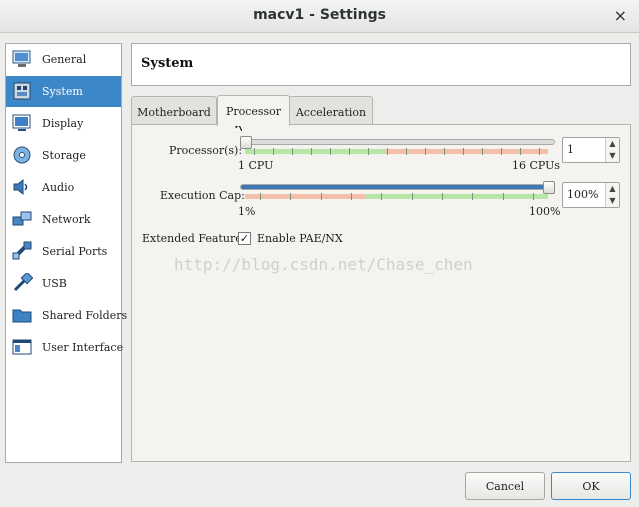  What do you see at coordinates (85, 315) in the screenshot?
I see `sidebar-item-label: Shared Folders` at bounding box center [85, 315].